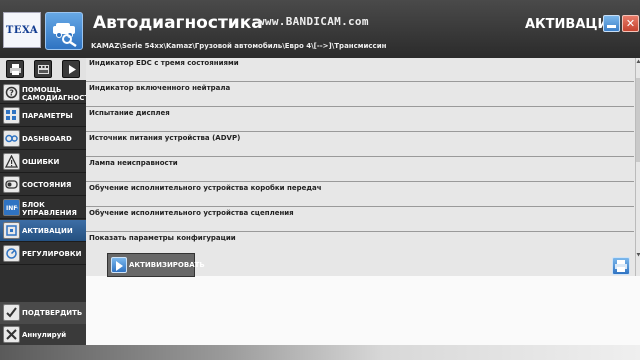  I want to click on scroll-down-icon, so click(638, 254).